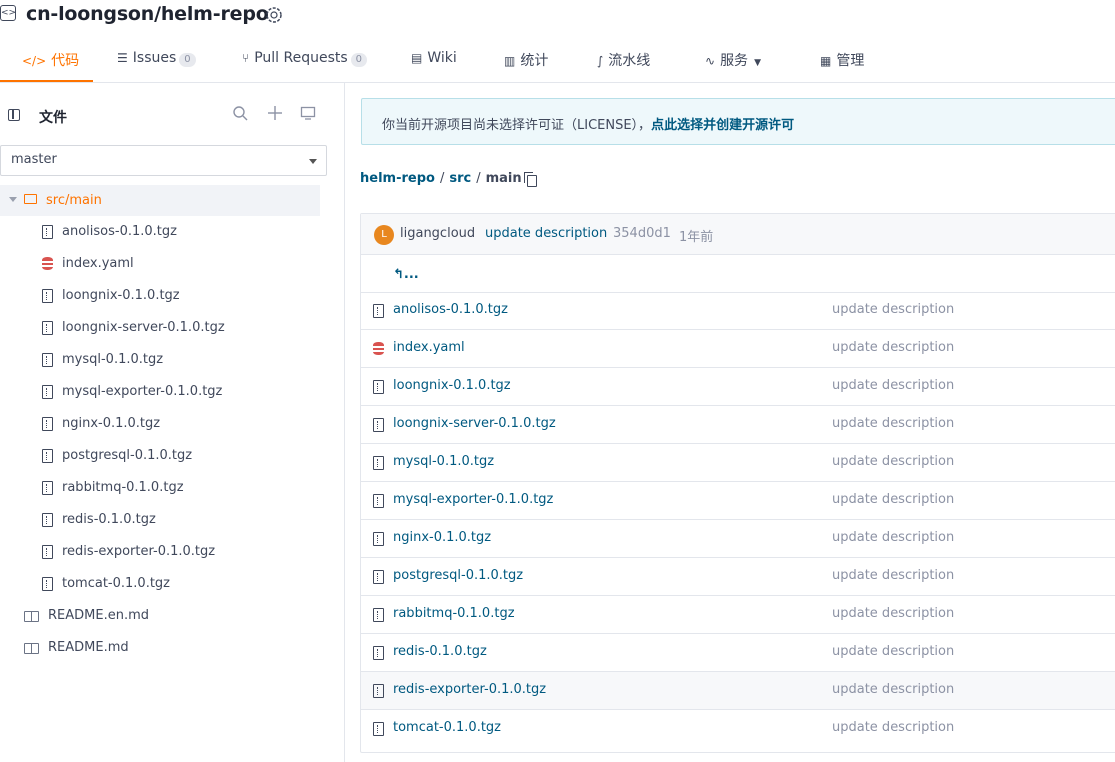 The width and height of the screenshot is (1115, 762). What do you see at coordinates (14, 115) in the screenshot?
I see `sidebar-toggle-icon` at bounding box center [14, 115].